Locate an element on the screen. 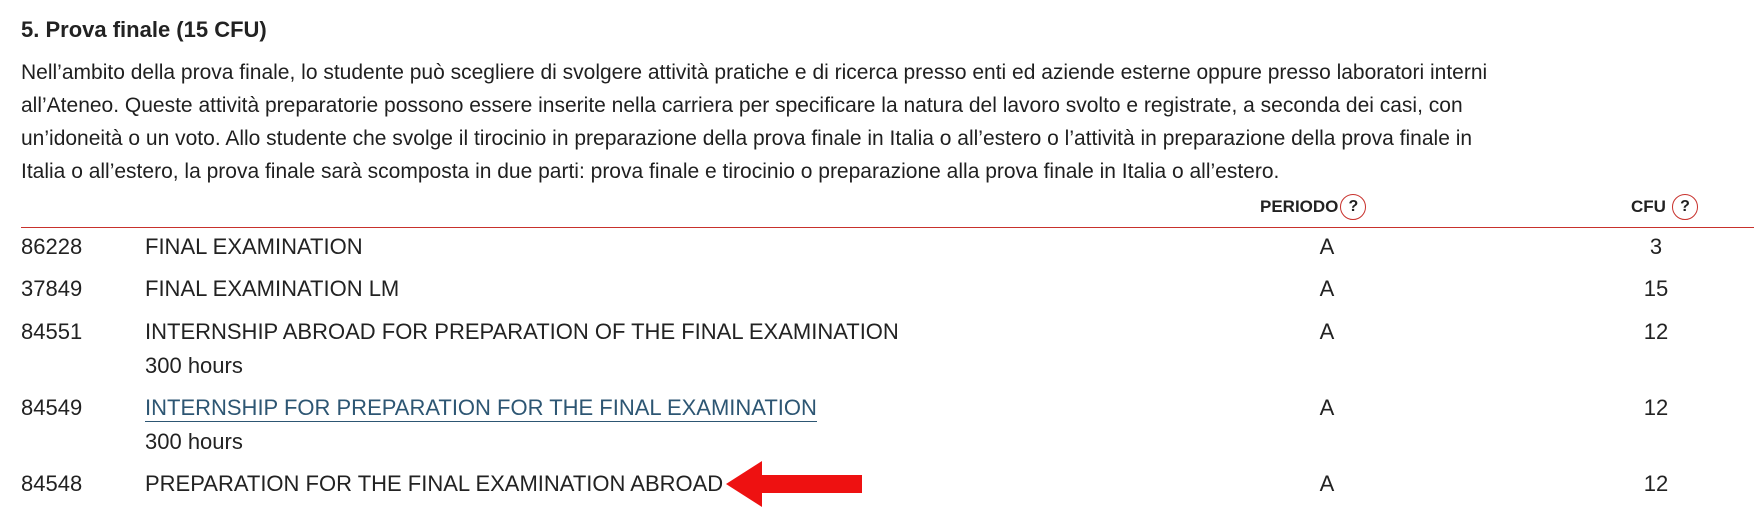 The width and height of the screenshot is (1754, 524). course-name: FINAL EXAMINATION LM is located at coordinates (272, 288).